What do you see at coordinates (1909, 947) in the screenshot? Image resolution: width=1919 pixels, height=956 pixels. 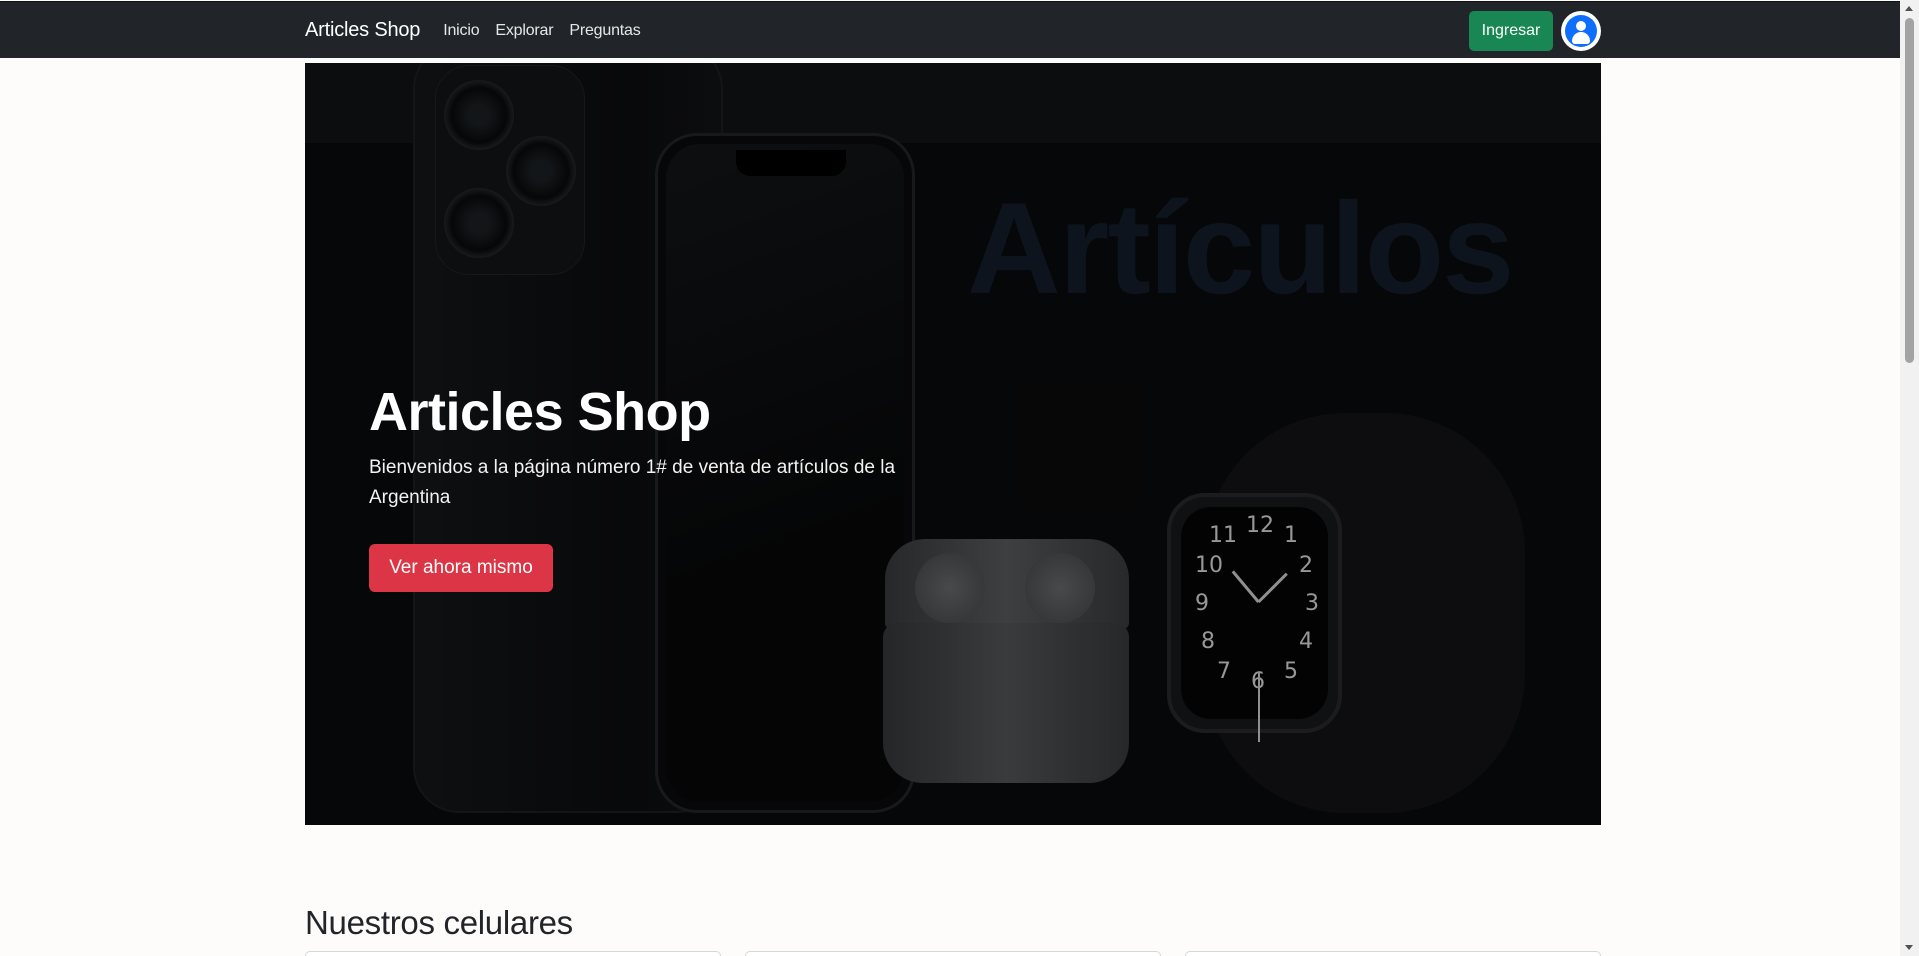 I see `scroll-down-arrow-icon` at bounding box center [1909, 947].